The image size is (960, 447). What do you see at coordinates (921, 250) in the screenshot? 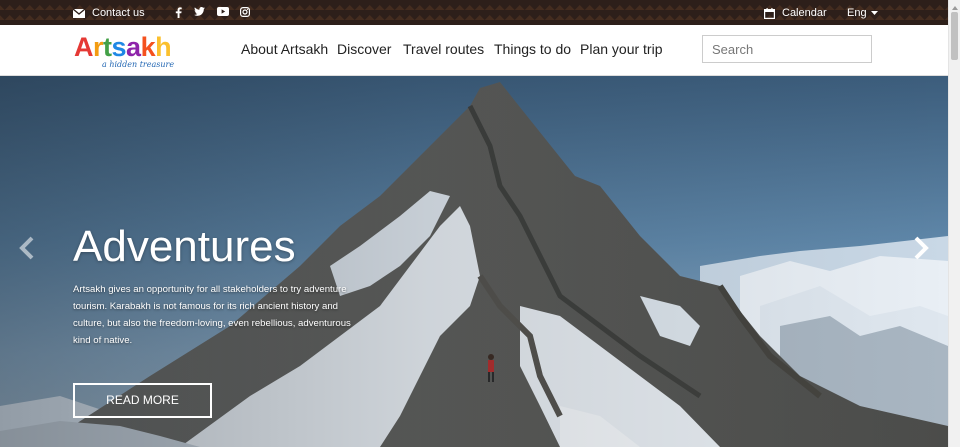
I see `chevron-right-icon` at bounding box center [921, 250].